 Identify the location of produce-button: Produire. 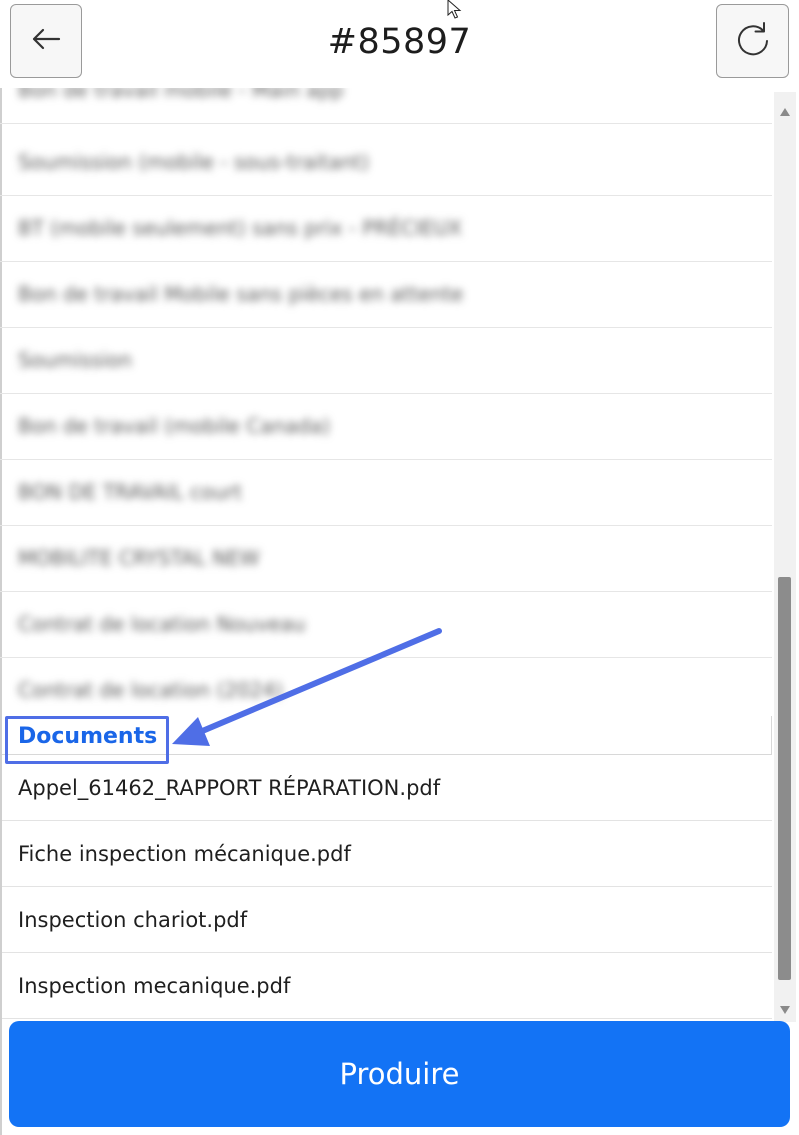
(399, 1074).